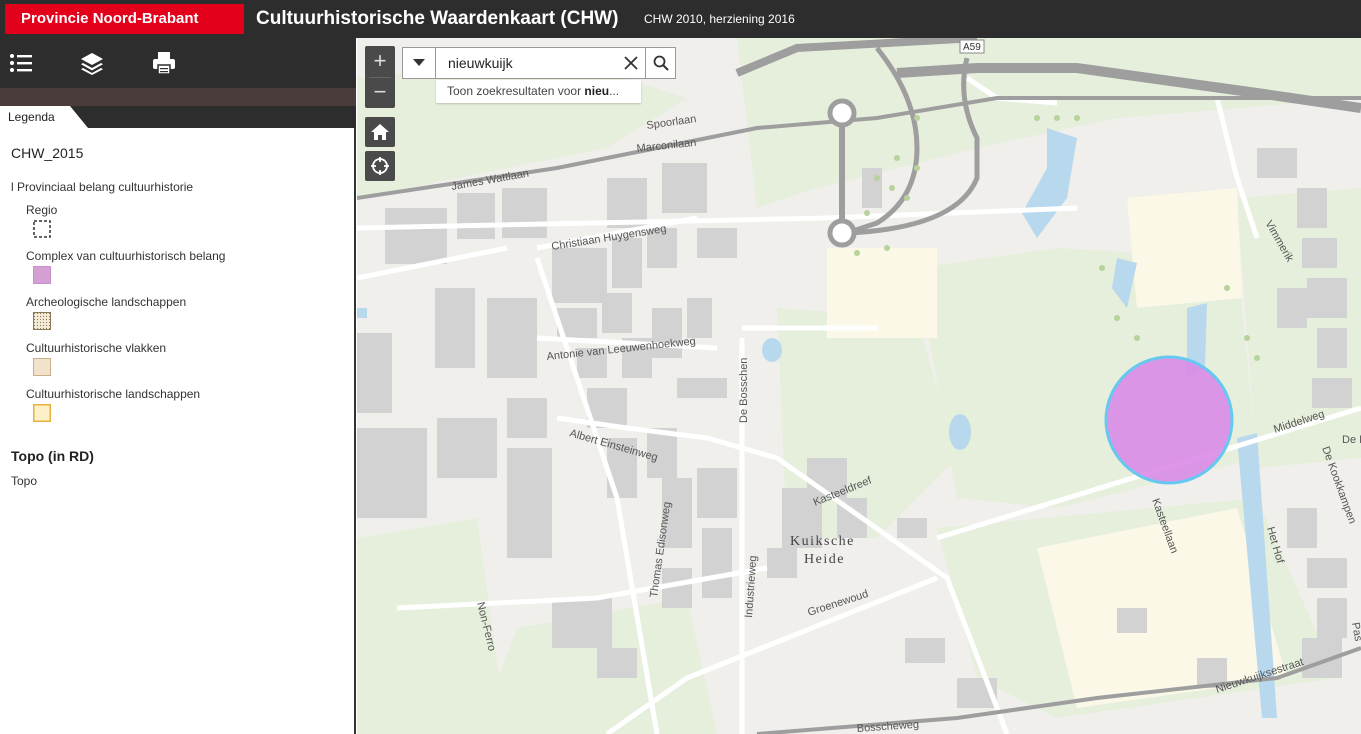 This screenshot has height=734, width=1361. I want to click on crosshair-icon, so click(380, 166).